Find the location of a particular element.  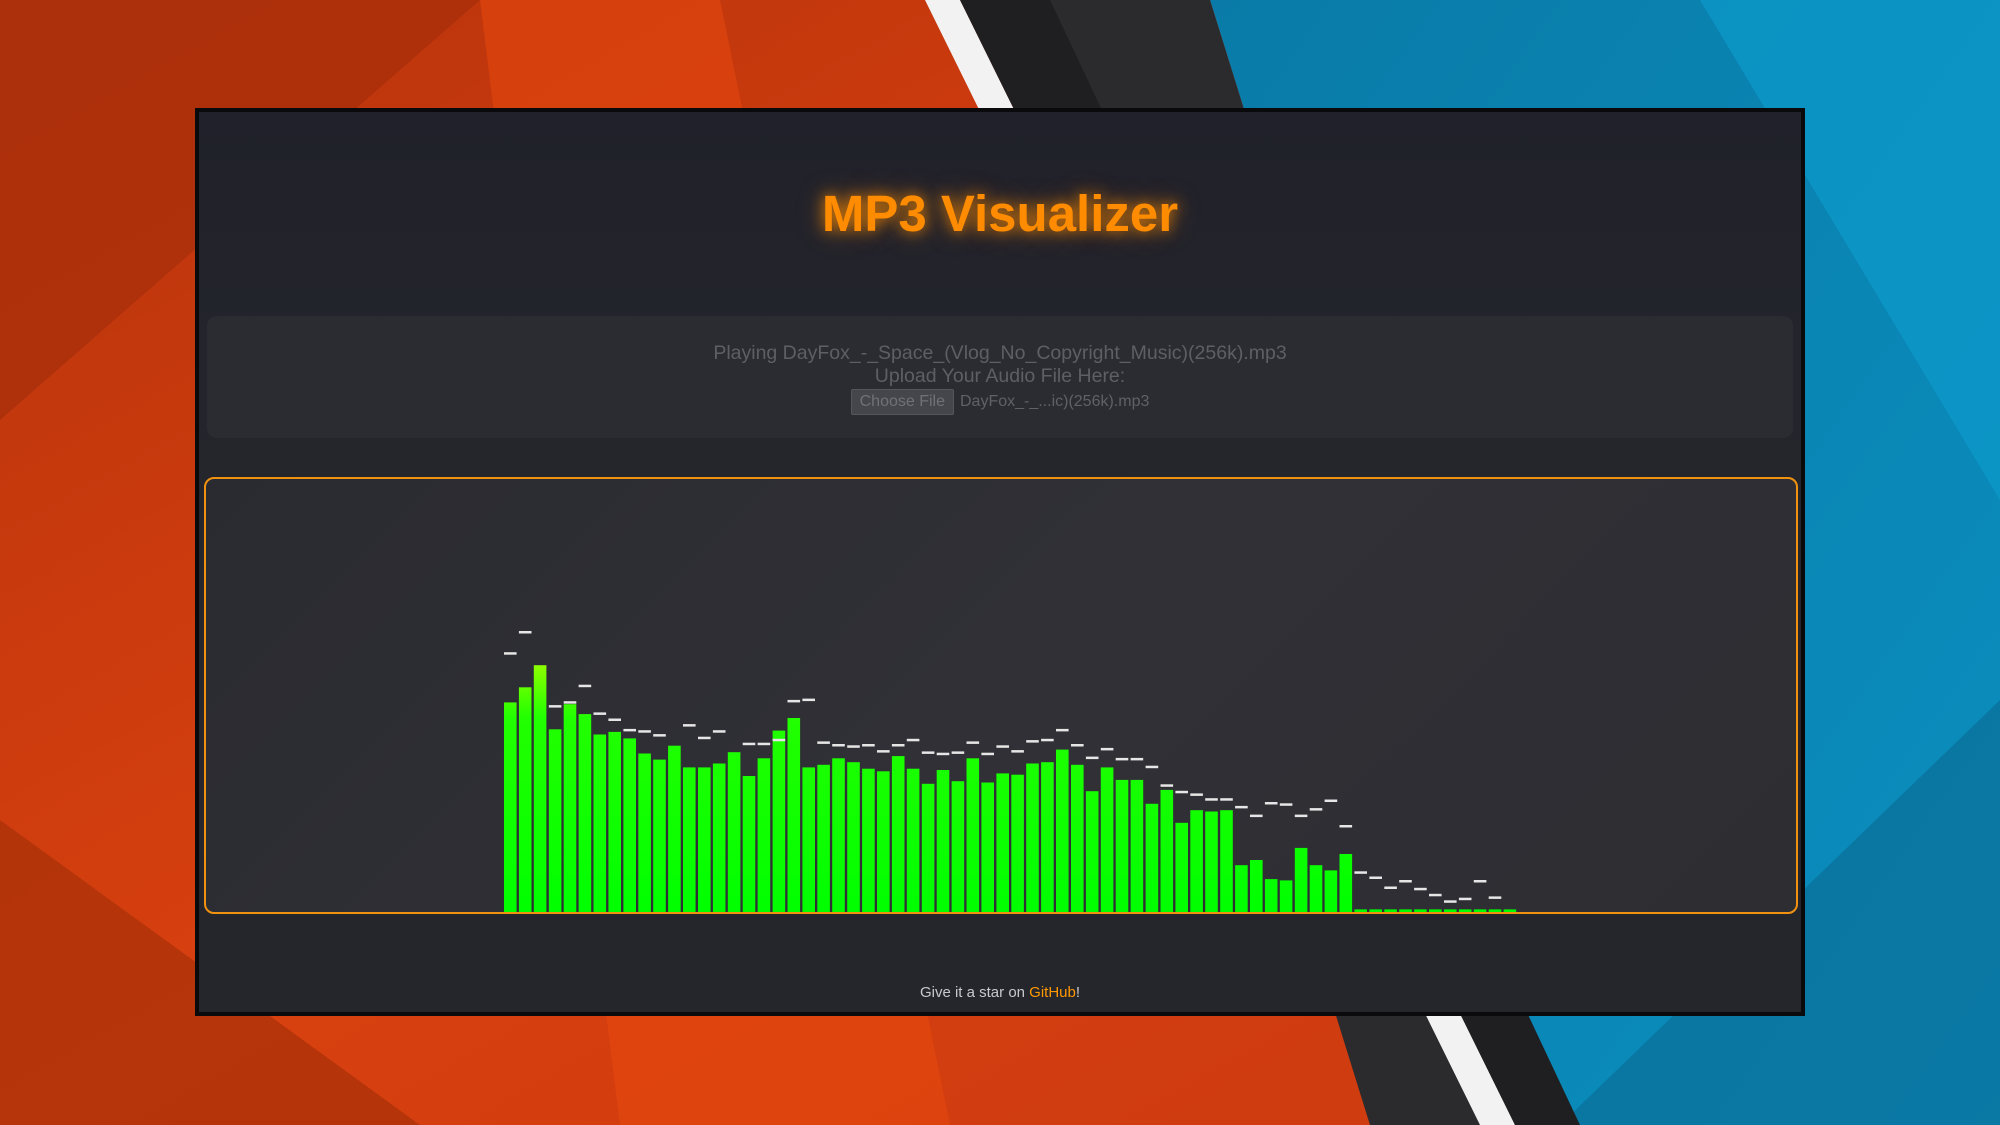

file-input: Choose File DayFox_-_...ic)(256k).mp3 is located at coordinates (1000, 402).